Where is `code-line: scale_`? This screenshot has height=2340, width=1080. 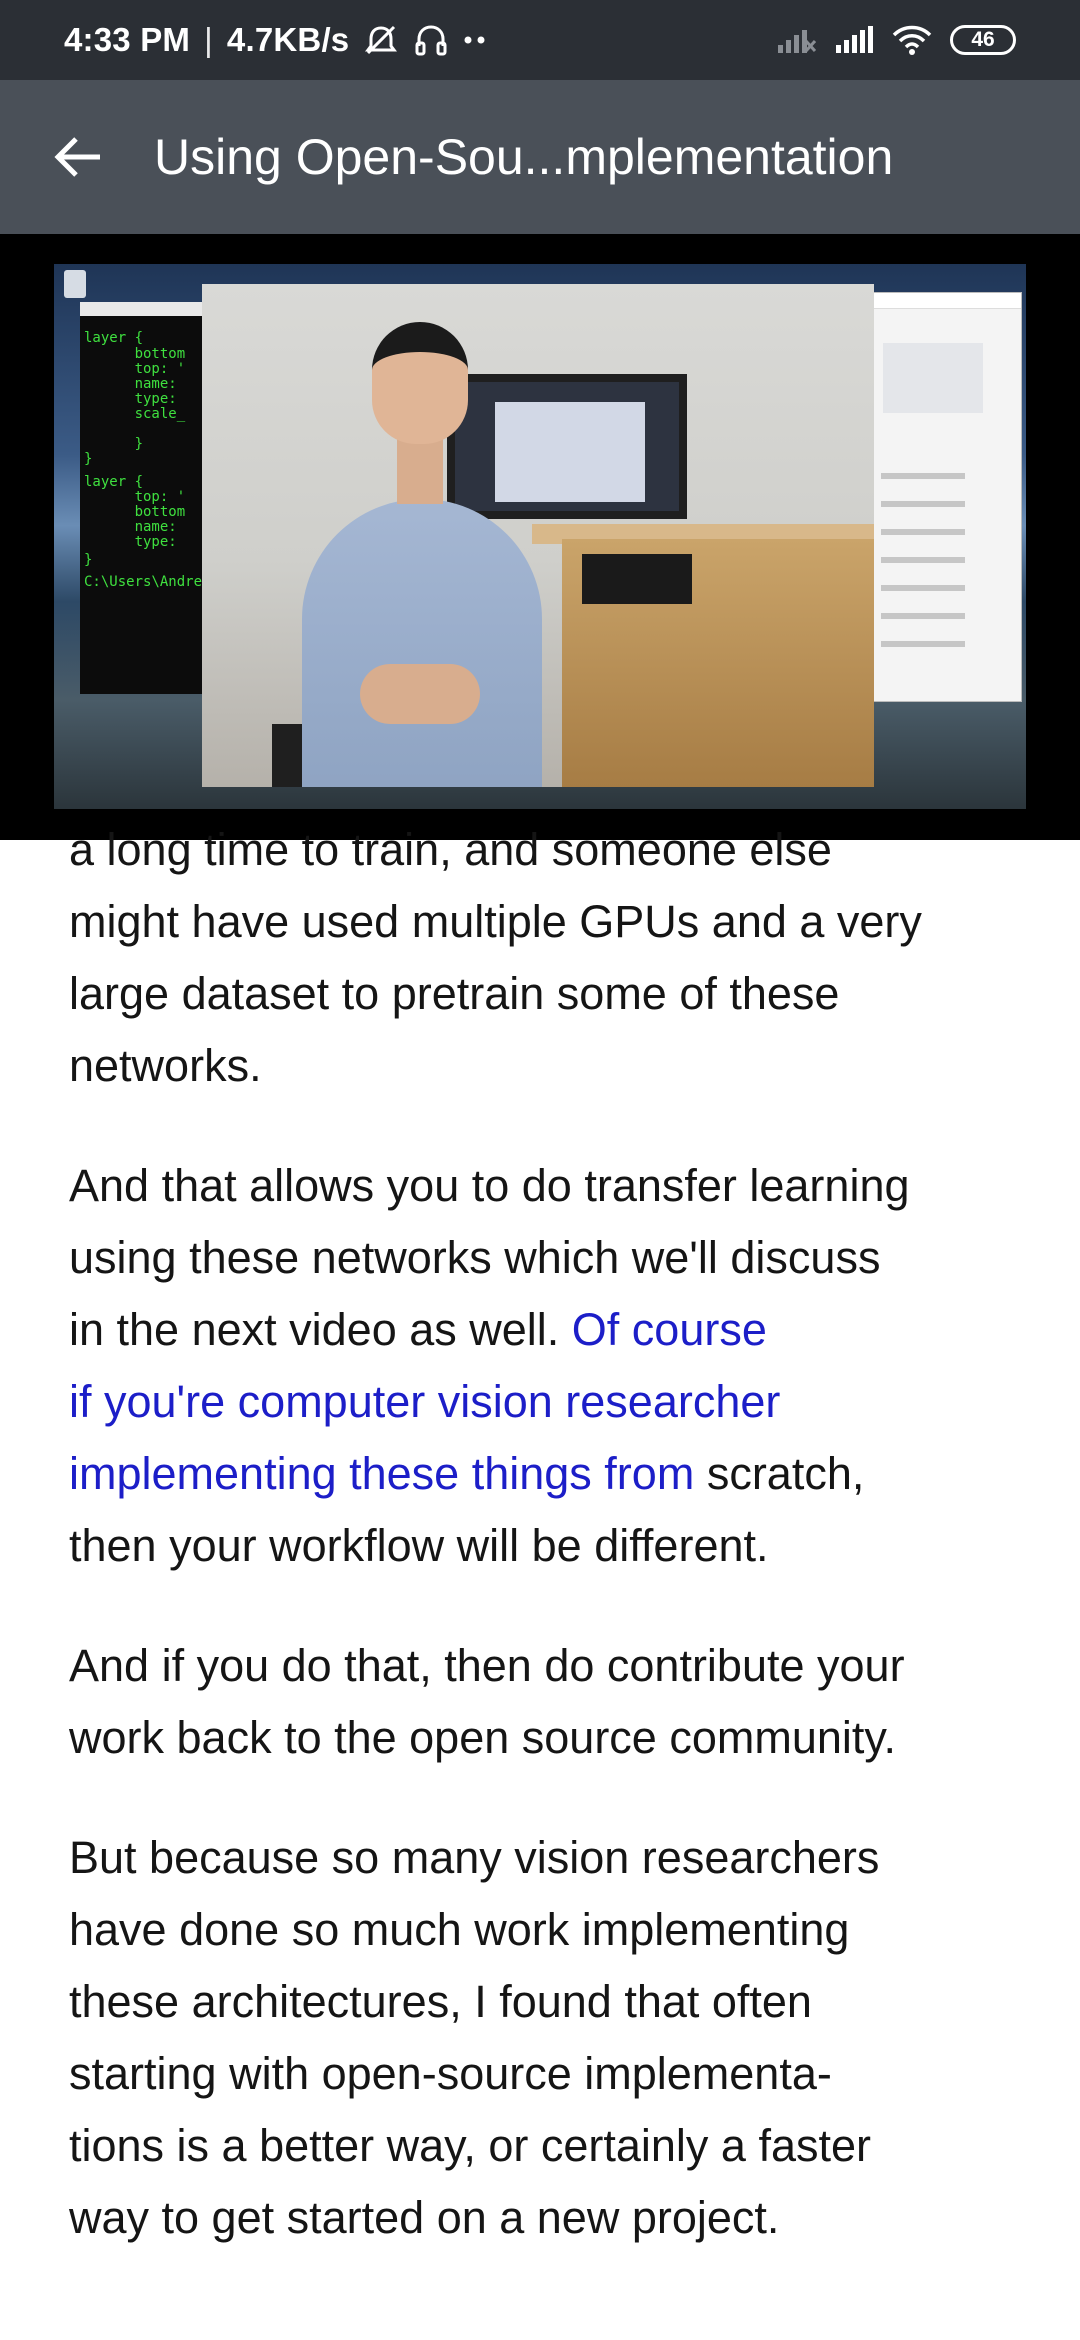
code-line: scale_ is located at coordinates (135, 414).